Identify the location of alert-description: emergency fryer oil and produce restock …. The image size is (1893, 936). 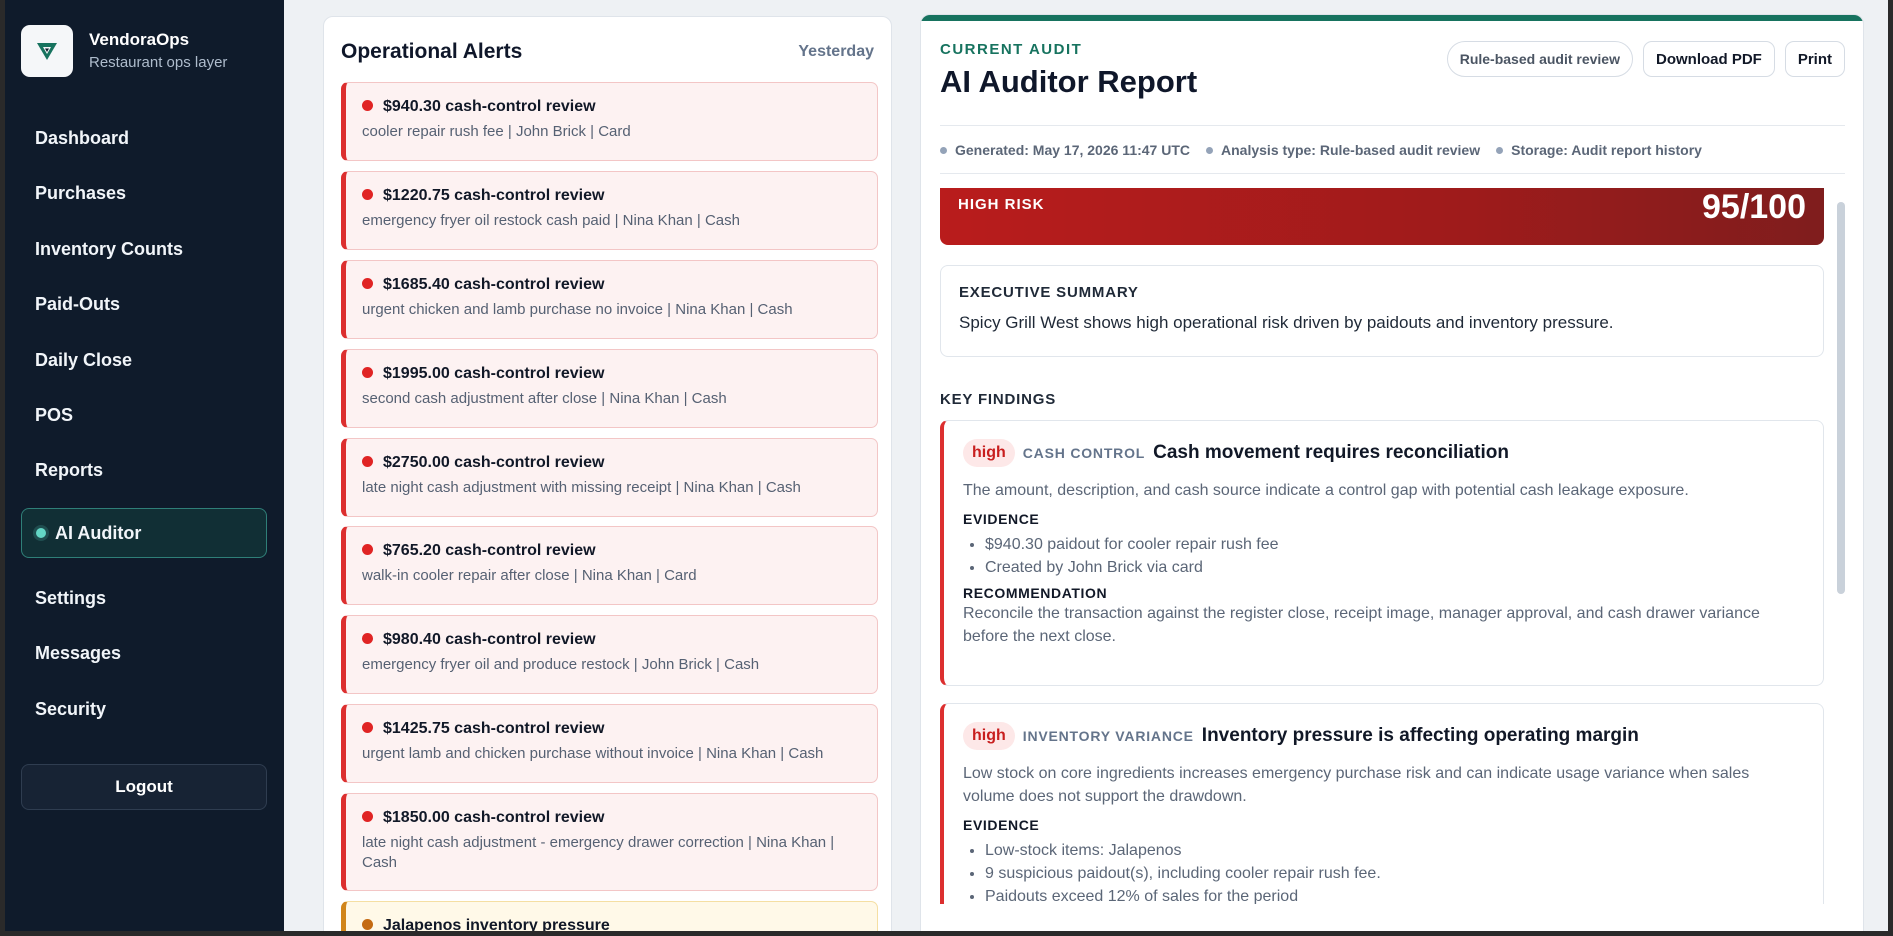
(561, 664).